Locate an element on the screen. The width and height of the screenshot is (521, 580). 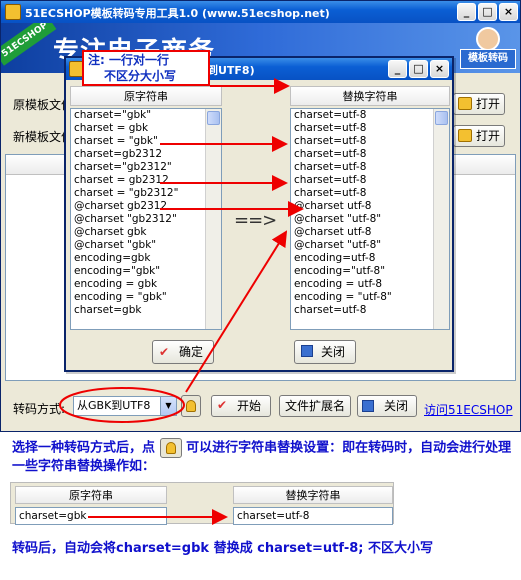
list-item: encoding = gbk is located at coordinates (116, 284).